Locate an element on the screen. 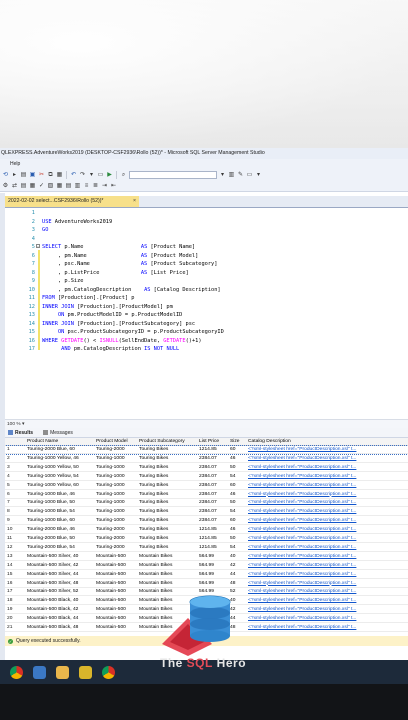  column-header: Product Subcategory is located at coordinates (169, 442).